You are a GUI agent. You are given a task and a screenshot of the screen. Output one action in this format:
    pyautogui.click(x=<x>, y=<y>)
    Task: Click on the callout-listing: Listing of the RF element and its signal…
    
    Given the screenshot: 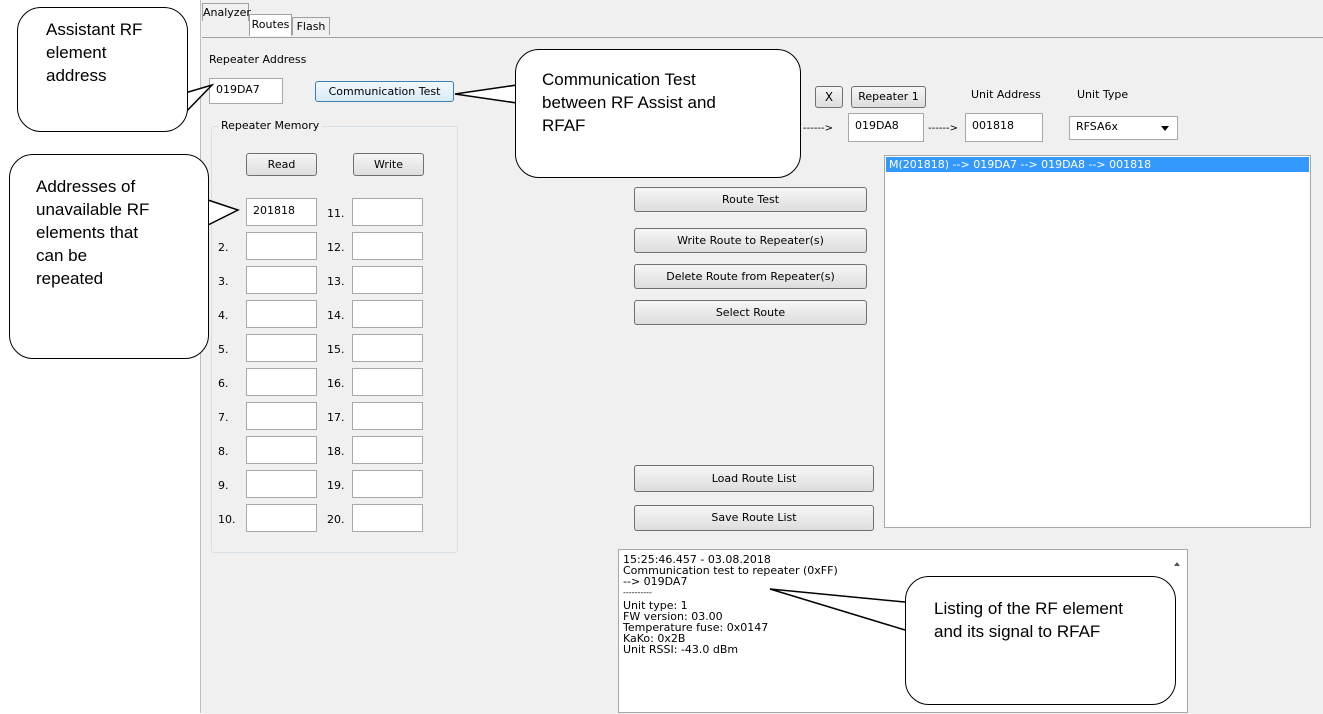 What is the action you would take?
    pyautogui.click(x=1040, y=640)
    